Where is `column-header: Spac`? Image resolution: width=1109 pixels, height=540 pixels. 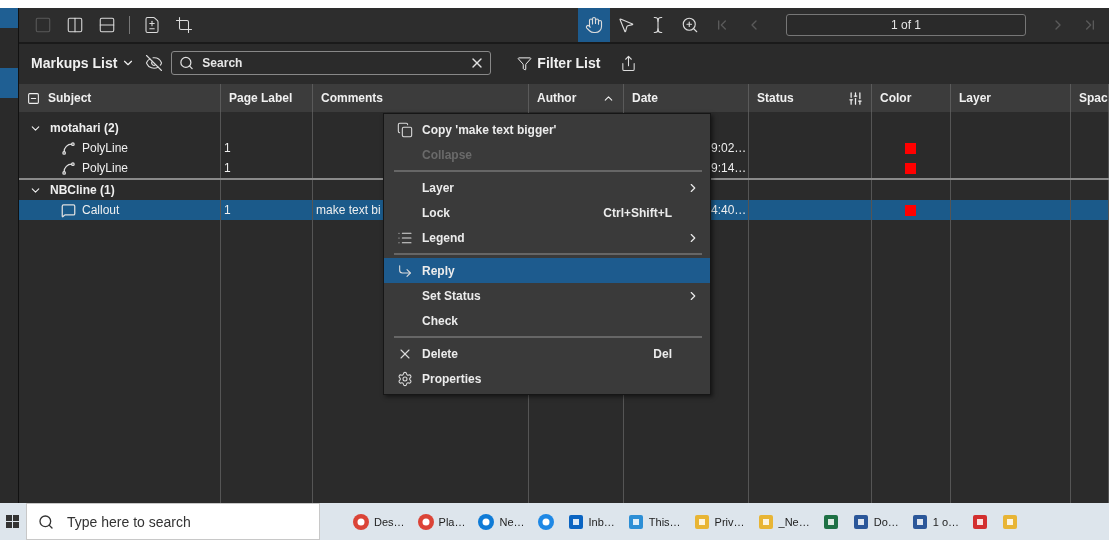 column-header: Spac is located at coordinates (1090, 98).